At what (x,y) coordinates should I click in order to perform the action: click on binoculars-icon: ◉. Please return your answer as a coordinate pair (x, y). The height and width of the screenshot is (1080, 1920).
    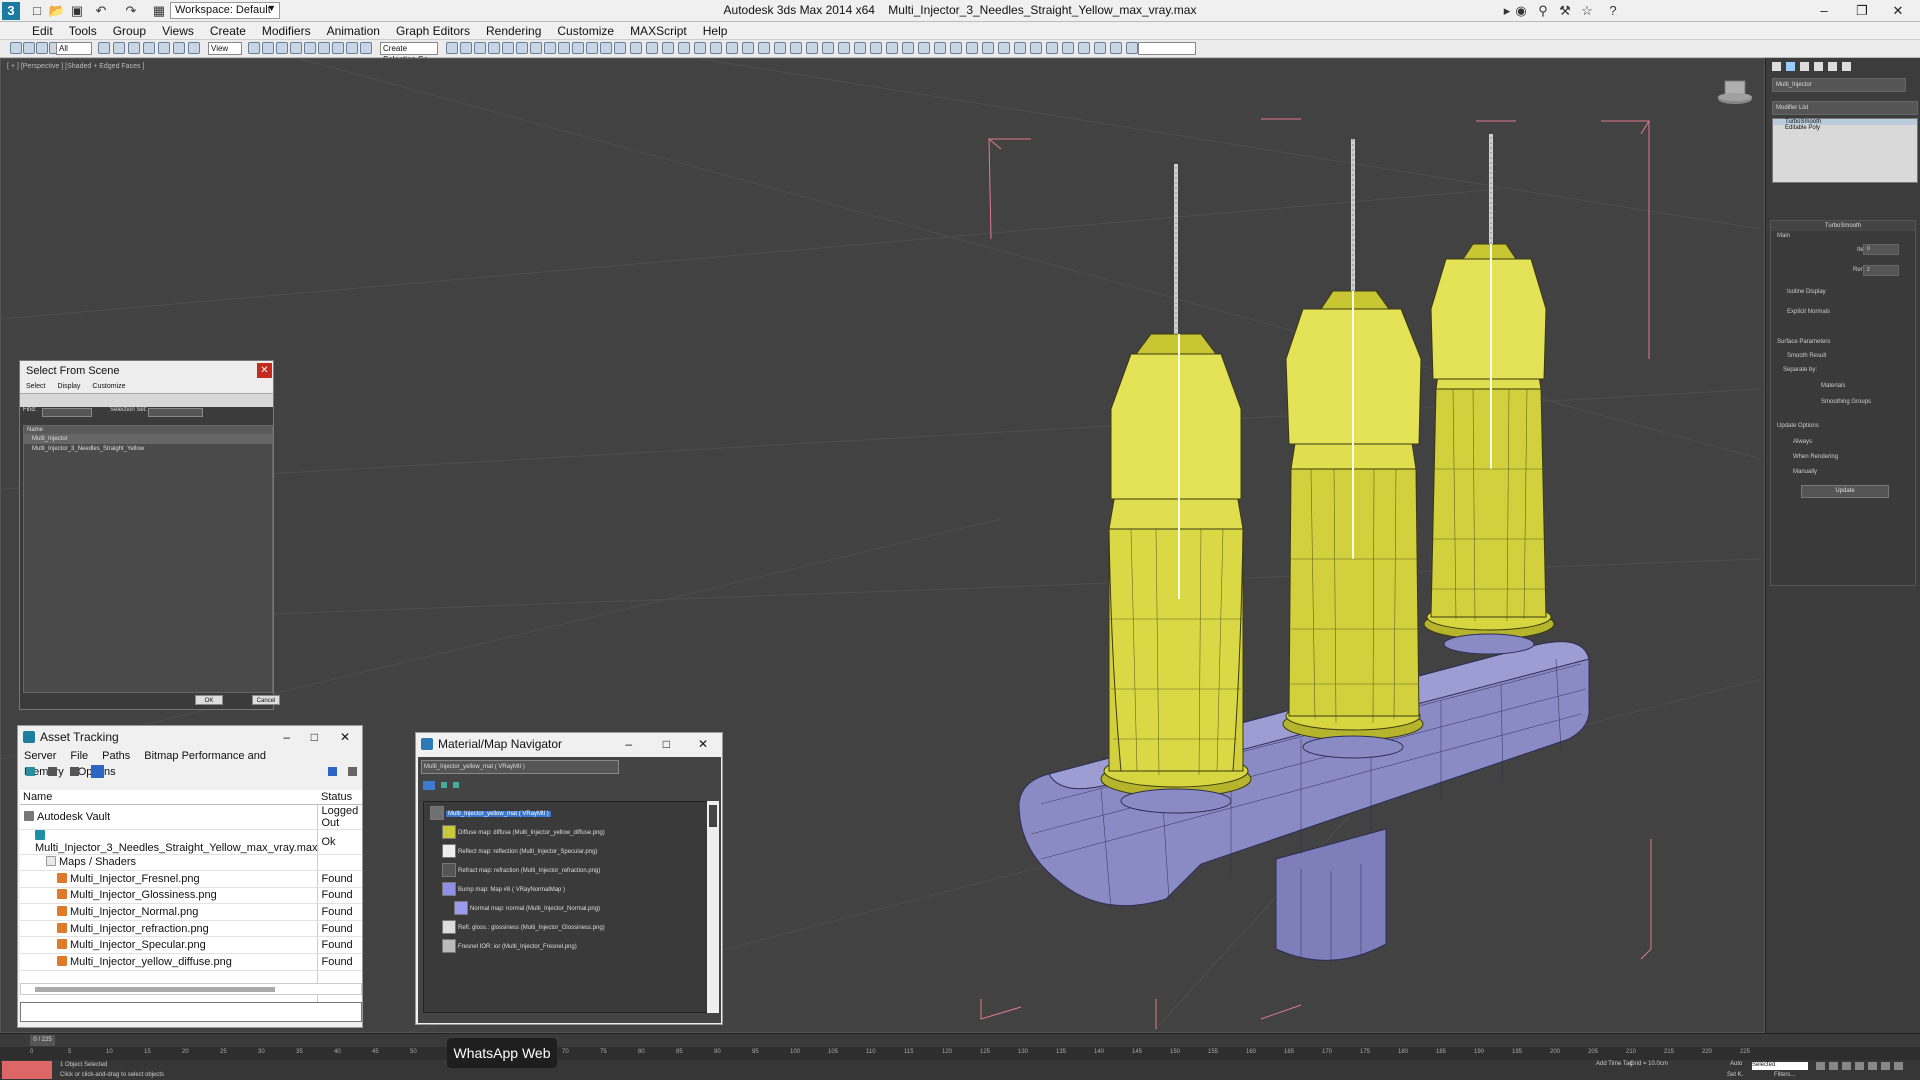
    Looking at the image, I should click on (1521, 11).